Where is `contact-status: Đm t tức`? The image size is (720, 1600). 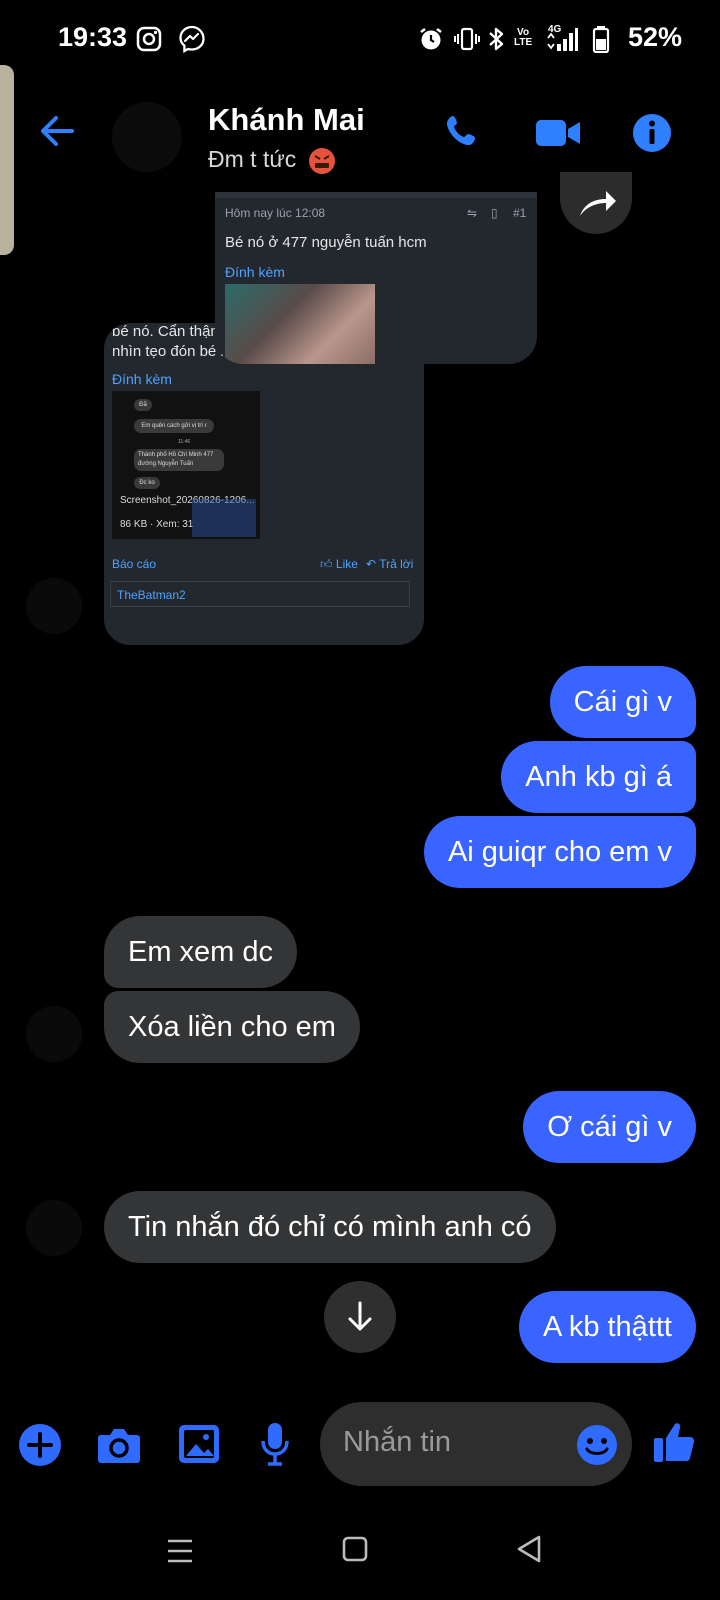
contact-status: Đm t tức is located at coordinates (271, 160).